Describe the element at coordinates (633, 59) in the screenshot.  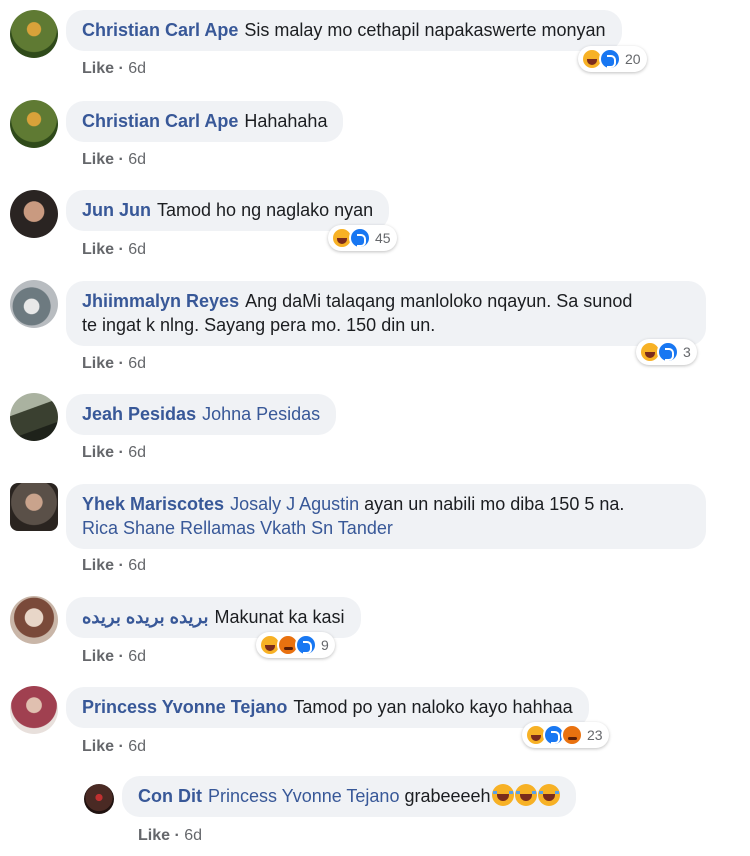
I see `reaction-count: 20` at that location.